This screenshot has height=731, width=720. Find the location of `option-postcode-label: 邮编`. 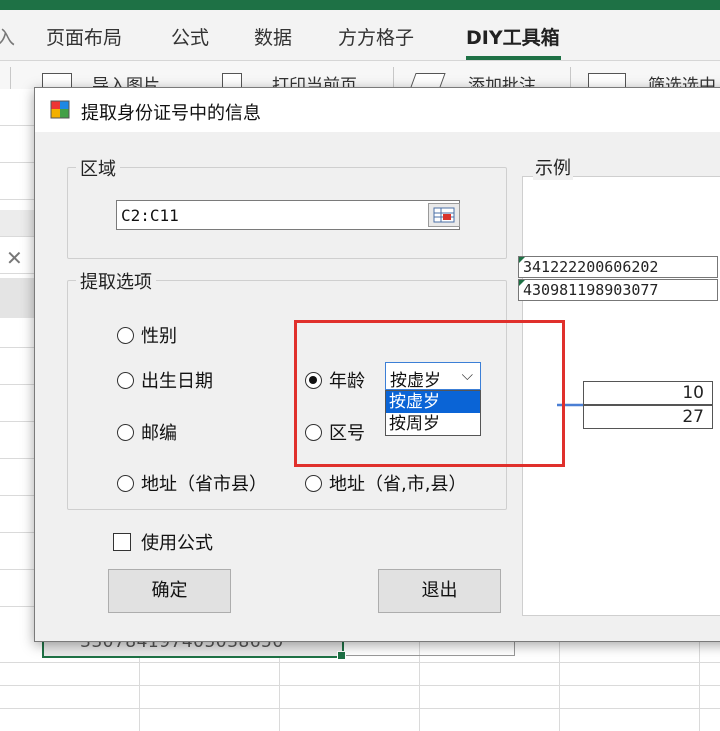

option-postcode-label: 邮编 is located at coordinates (159, 433).